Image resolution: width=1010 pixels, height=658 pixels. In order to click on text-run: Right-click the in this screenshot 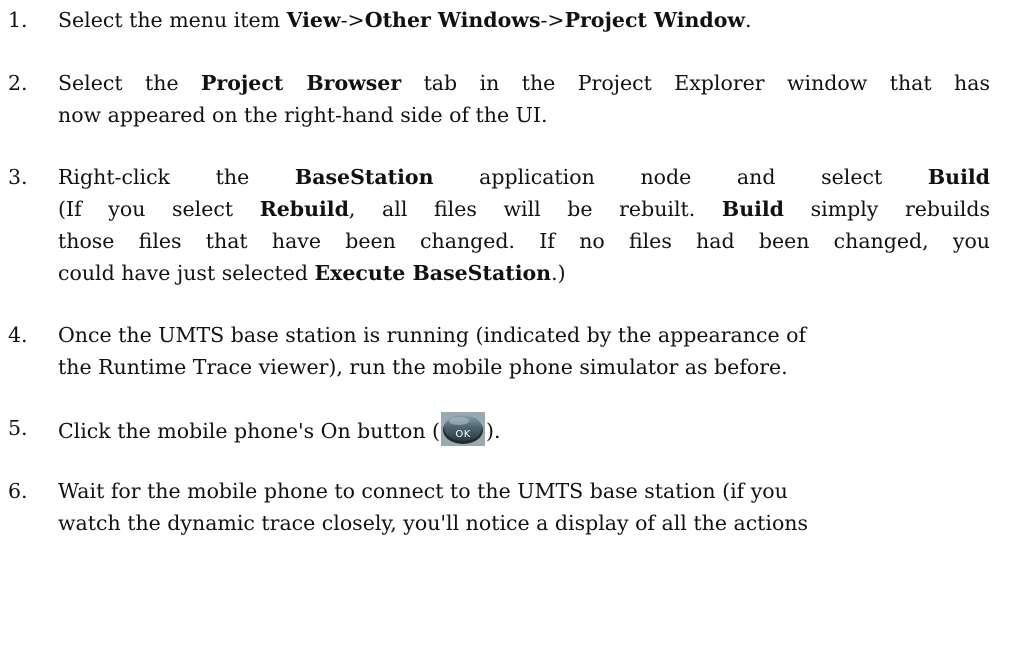, I will do `click(176, 177)`.